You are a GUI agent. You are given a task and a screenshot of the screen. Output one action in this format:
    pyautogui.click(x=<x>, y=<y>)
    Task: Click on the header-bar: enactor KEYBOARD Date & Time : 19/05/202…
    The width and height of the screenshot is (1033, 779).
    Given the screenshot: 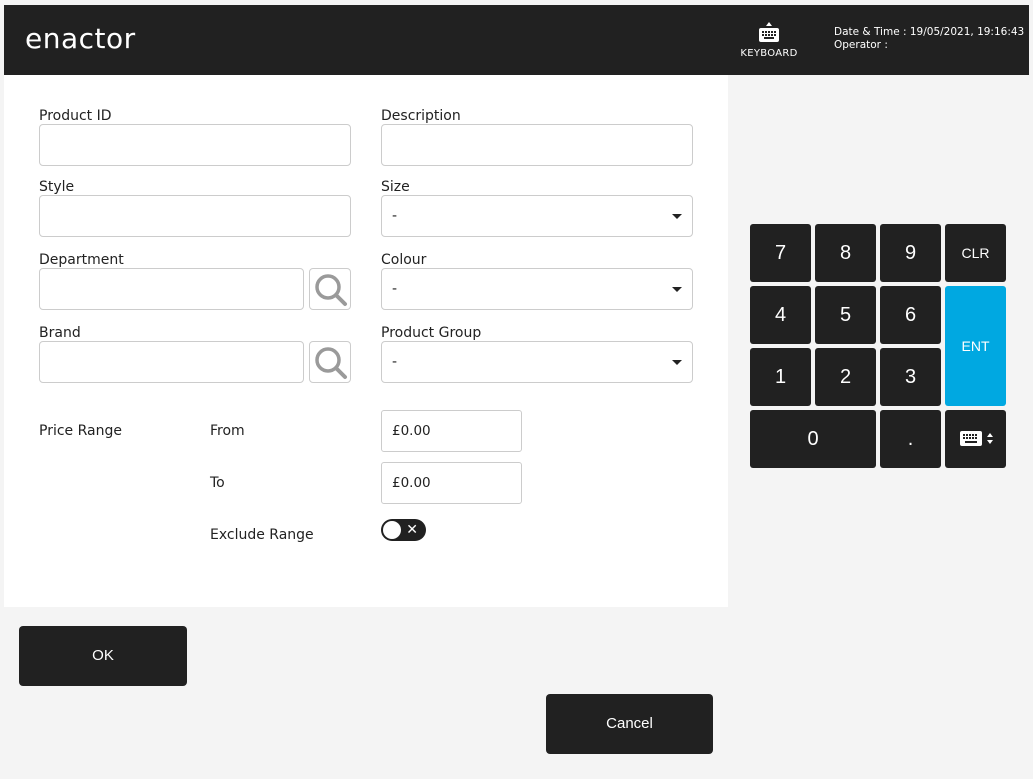 What is the action you would take?
    pyautogui.click(x=516, y=40)
    